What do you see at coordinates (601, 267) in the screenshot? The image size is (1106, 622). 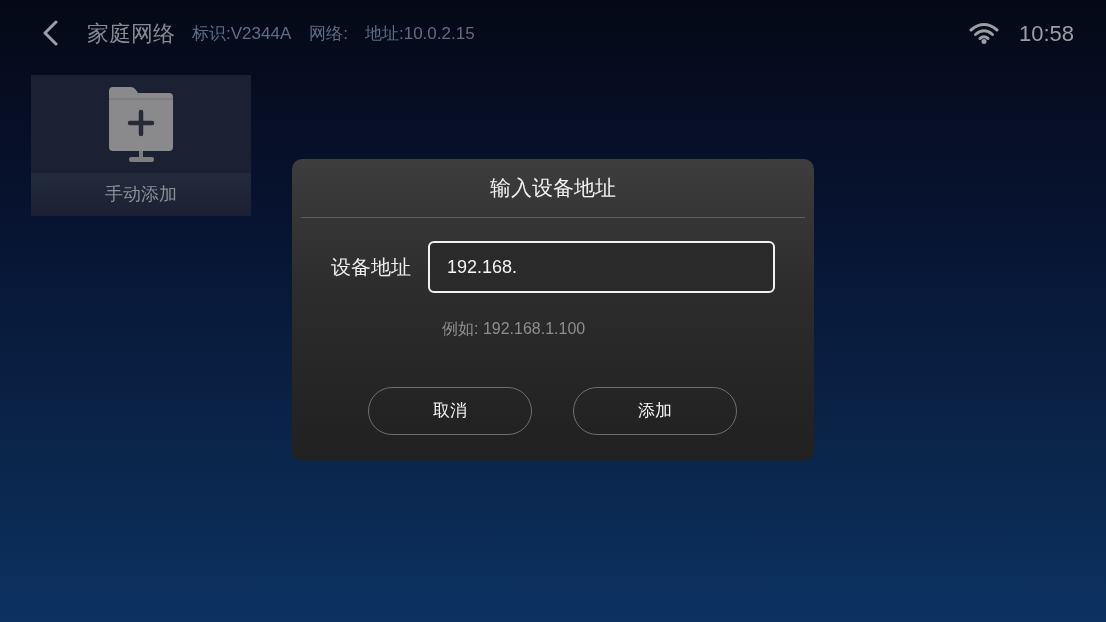 I see `address-input: 192.168.` at bounding box center [601, 267].